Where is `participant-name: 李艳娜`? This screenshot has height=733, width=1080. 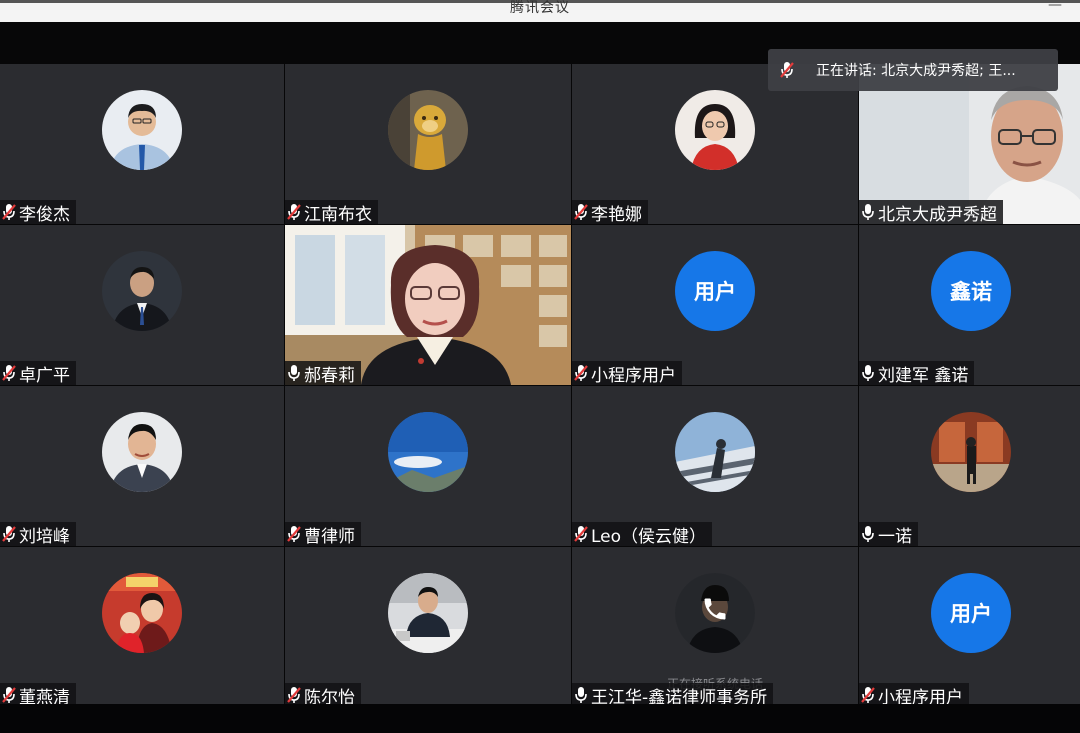 participant-name: 李艳娜 is located at coordinates (616, 214).